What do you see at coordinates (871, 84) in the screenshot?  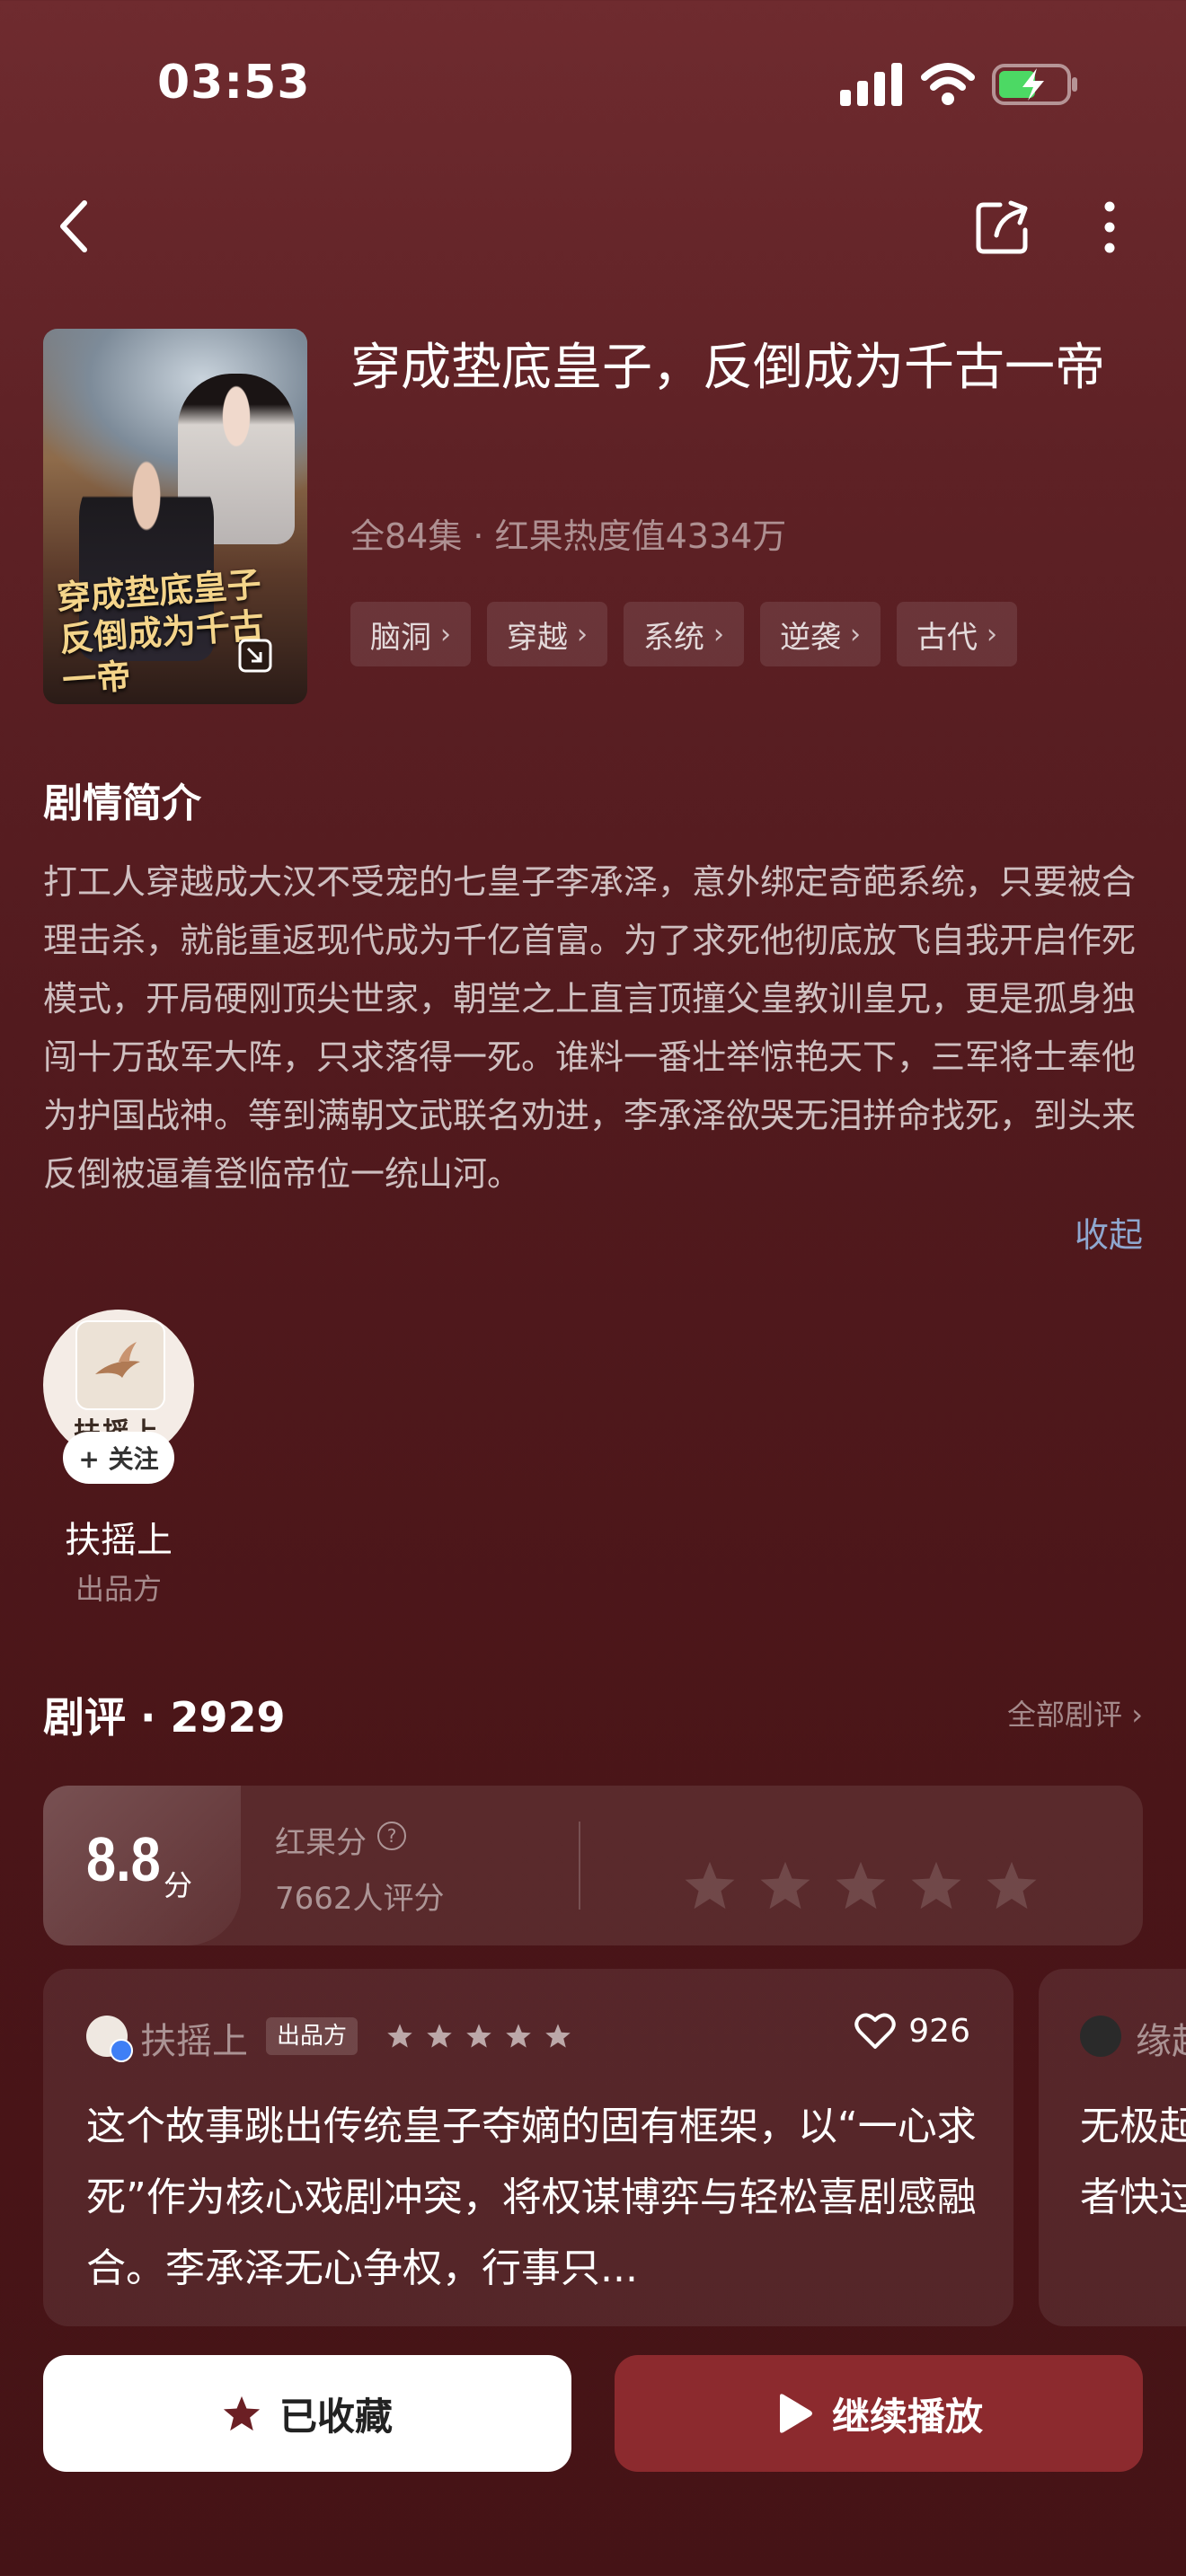 I see `cellular-signal-icon` at bounding box center [871, 84].